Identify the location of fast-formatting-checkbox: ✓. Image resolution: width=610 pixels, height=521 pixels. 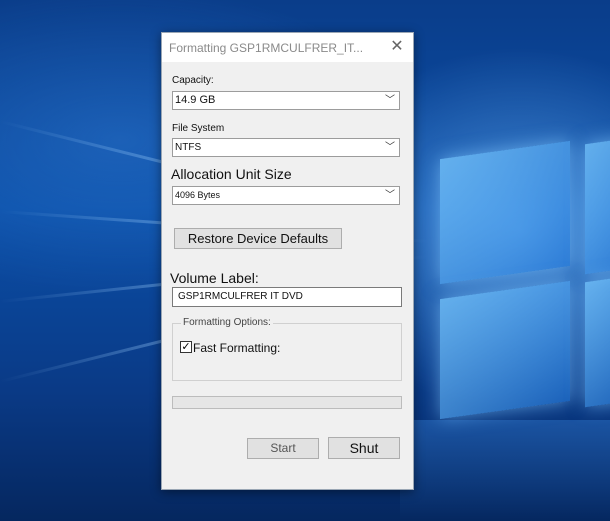
(186, 347).